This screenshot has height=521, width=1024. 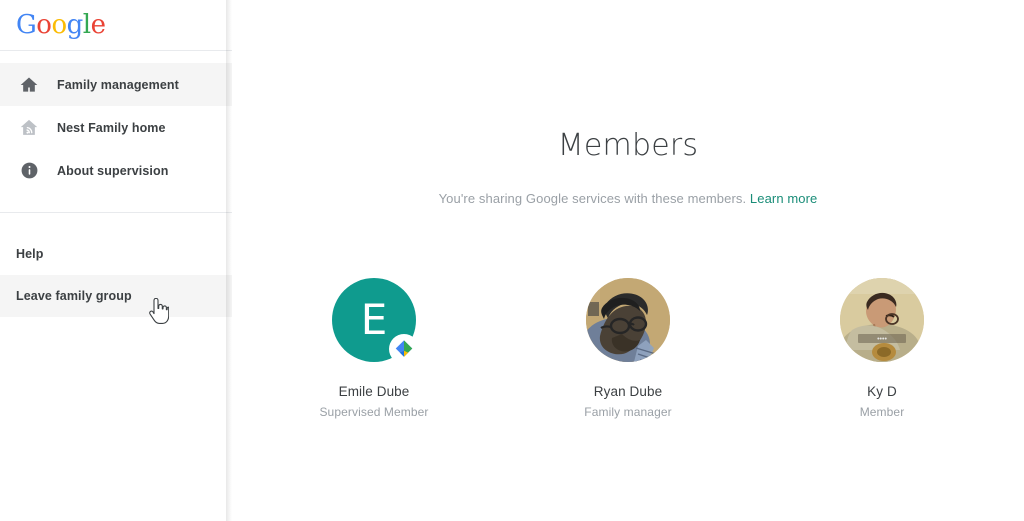 I want to click on avatar-initial: E, so click(x=374, y=319).